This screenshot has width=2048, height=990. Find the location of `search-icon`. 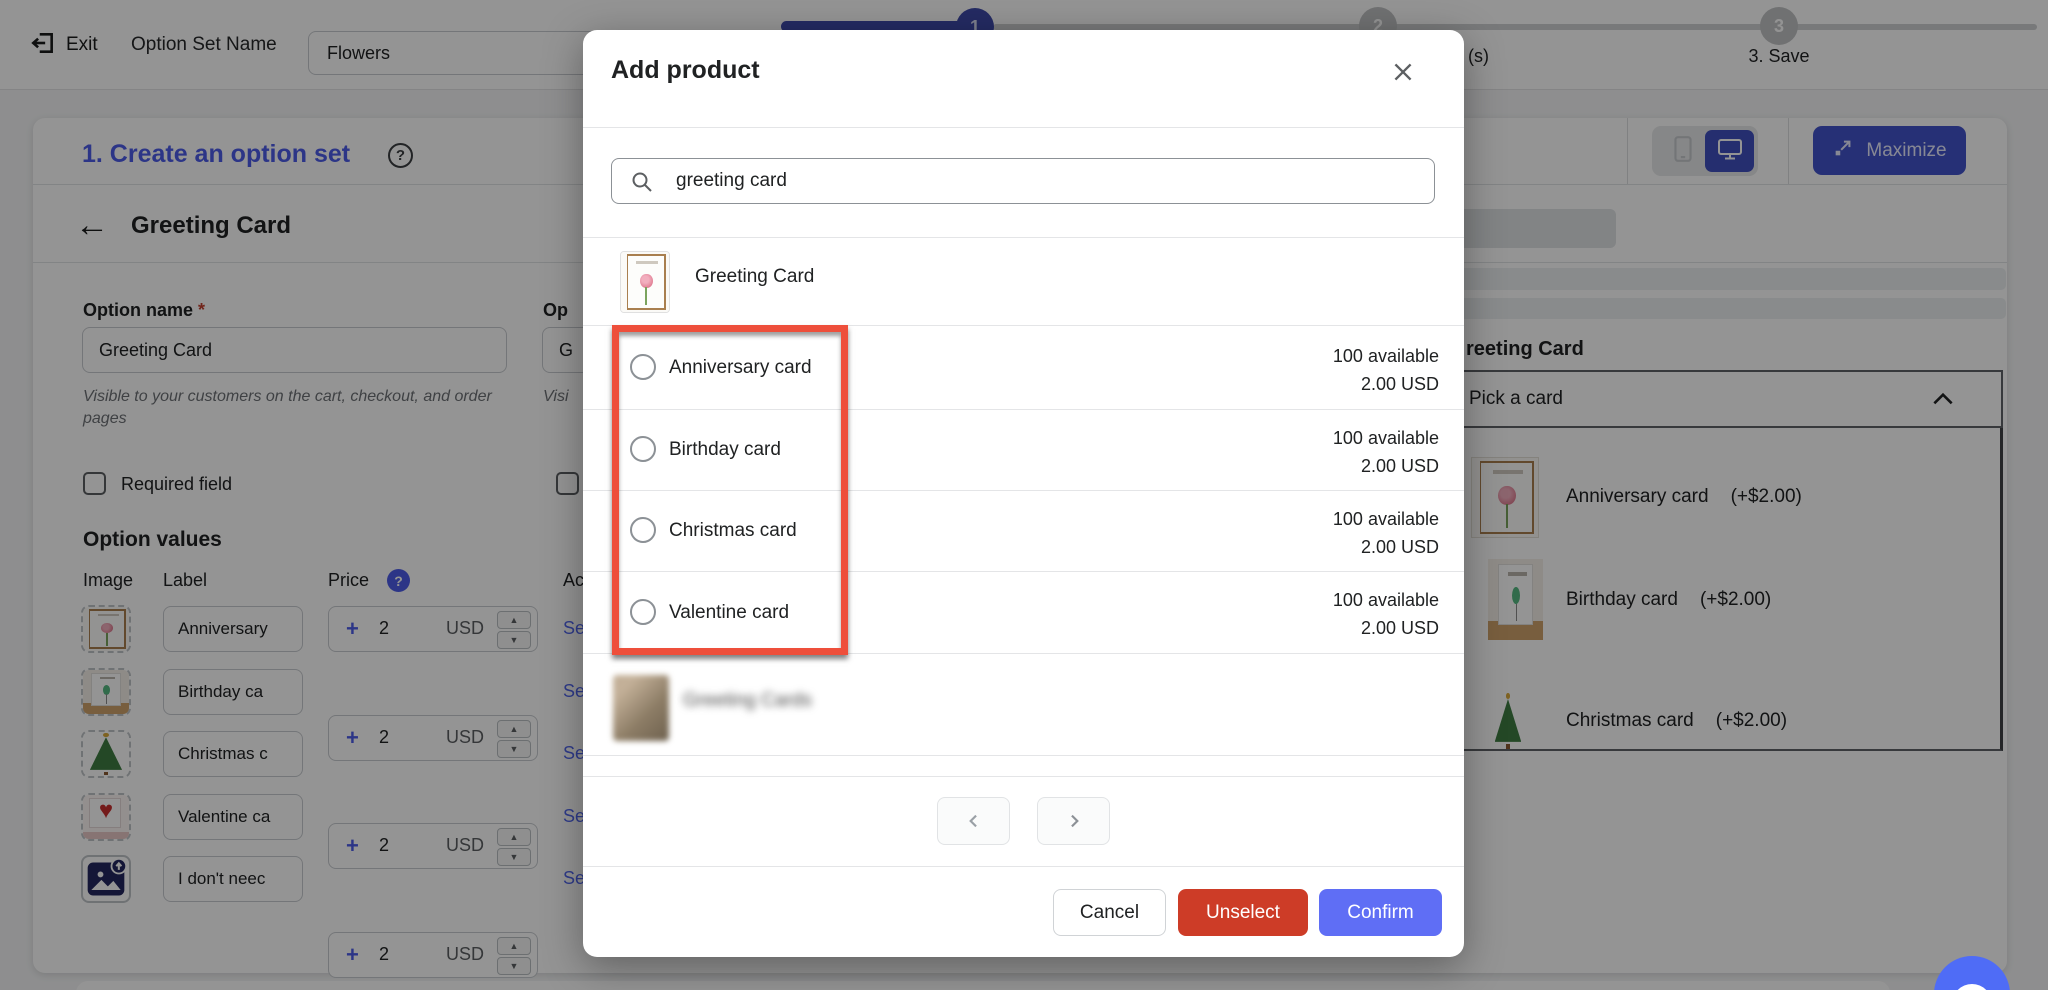

search-icon is located at coordinates (642, 184).